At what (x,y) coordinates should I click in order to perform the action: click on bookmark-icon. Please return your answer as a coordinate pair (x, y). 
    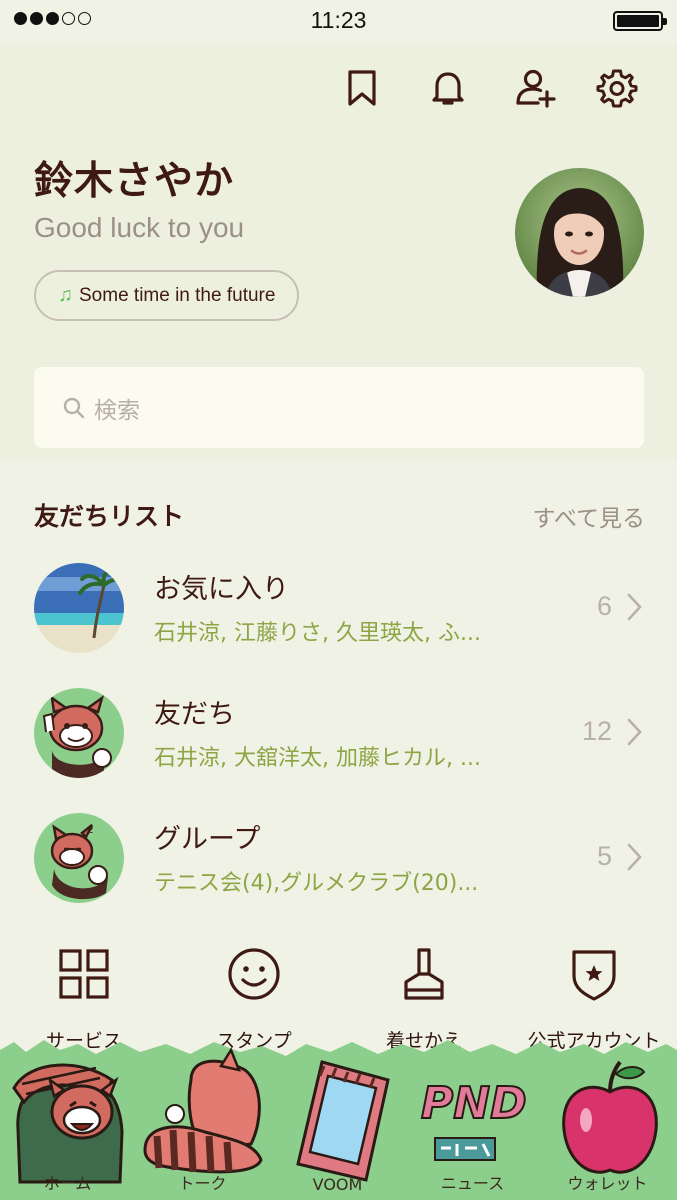
    Looking at the image, I should click on (362, 88).